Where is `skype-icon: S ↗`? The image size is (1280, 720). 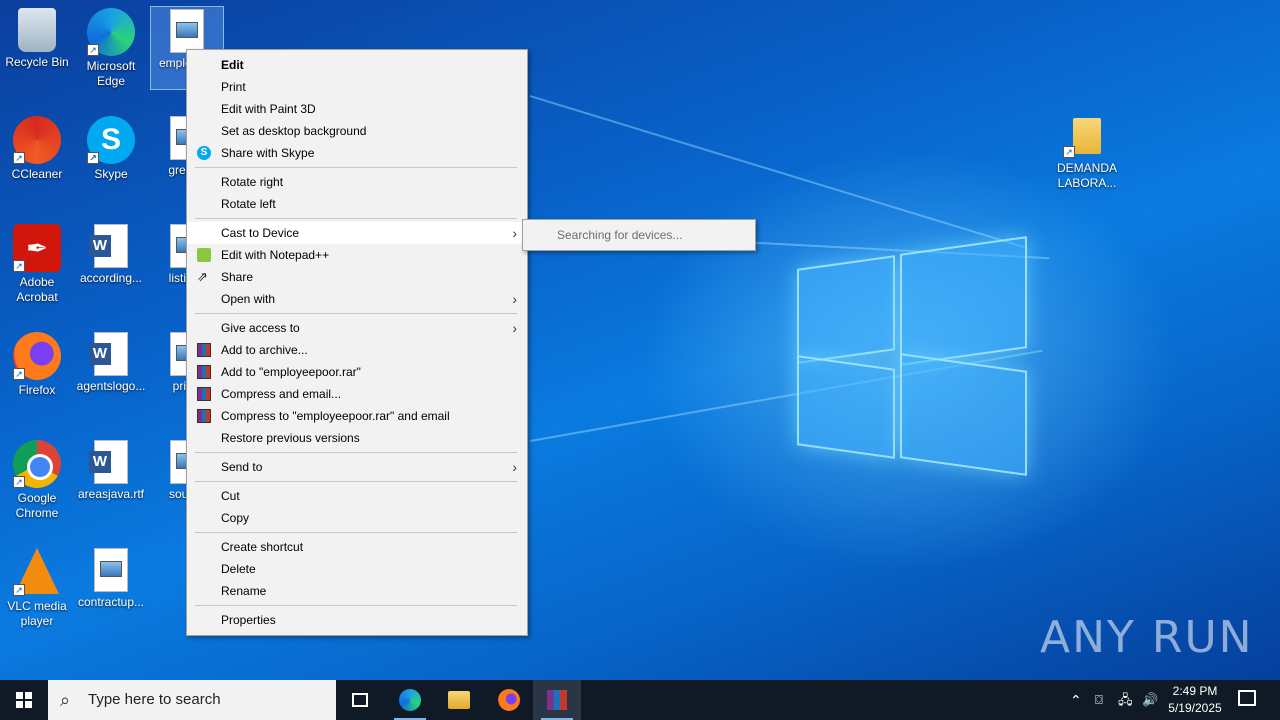 skype-icon: S ↗ is located at coordinates (111, 140).